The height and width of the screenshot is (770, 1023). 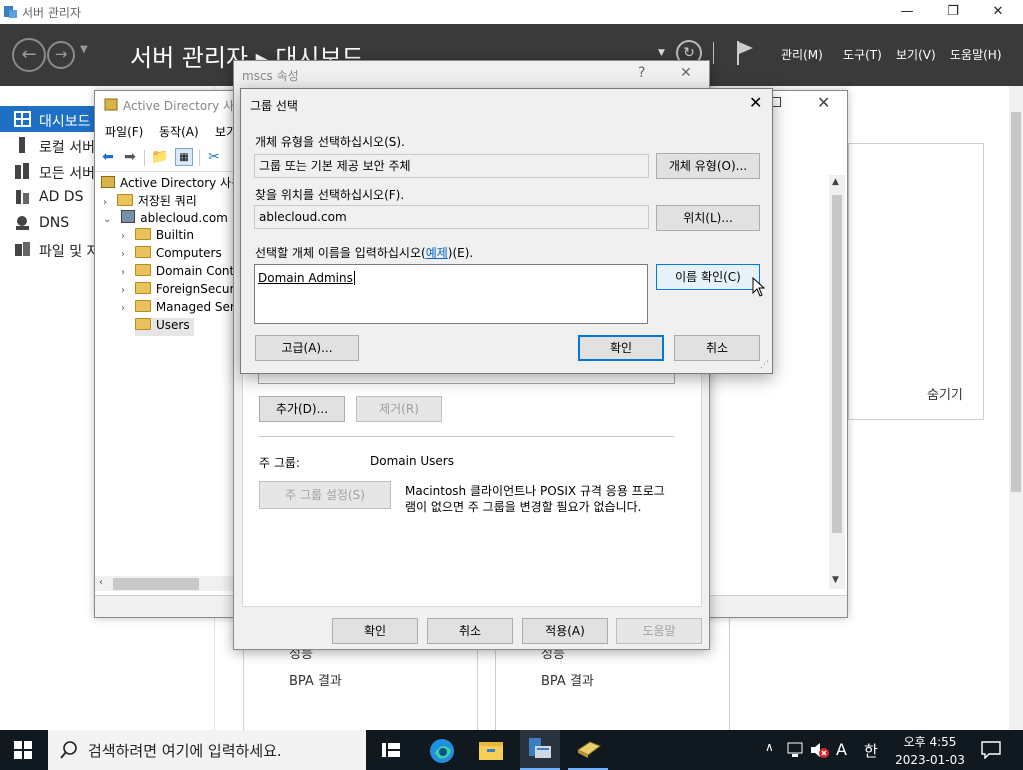 I want to click on dashboard-scrollbar, so click(x=1016, y=408).